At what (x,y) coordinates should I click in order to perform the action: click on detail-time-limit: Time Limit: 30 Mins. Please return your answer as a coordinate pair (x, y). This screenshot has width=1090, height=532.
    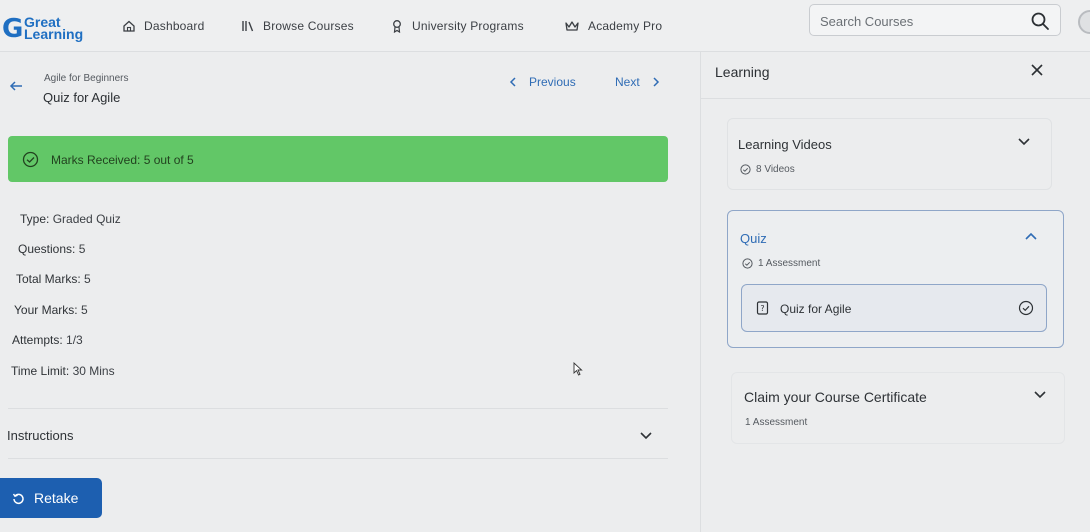
    Looking at the image, I should click on (63, 371).